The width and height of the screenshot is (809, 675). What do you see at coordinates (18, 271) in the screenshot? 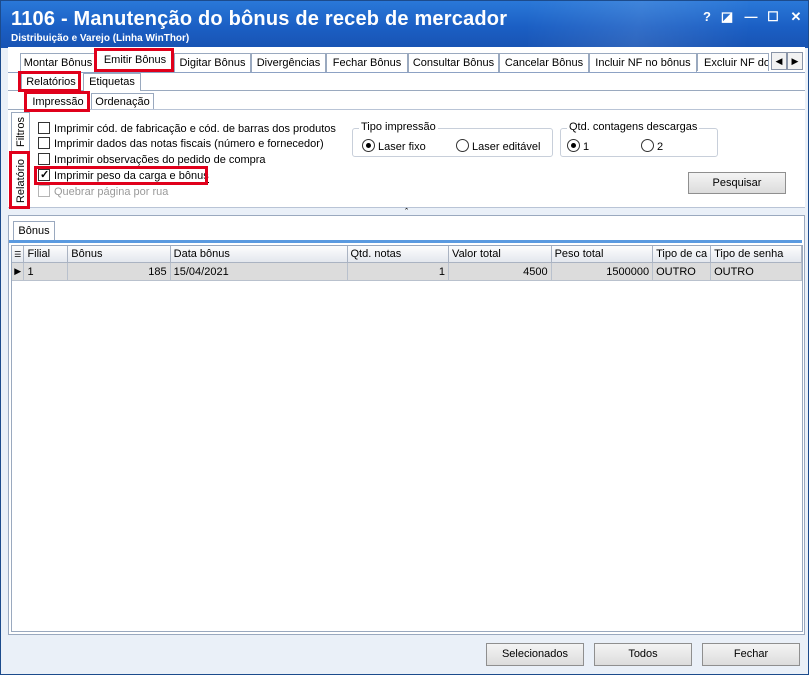
I see `row-indicator-icon: ▶` at bounding box center [18, 271].